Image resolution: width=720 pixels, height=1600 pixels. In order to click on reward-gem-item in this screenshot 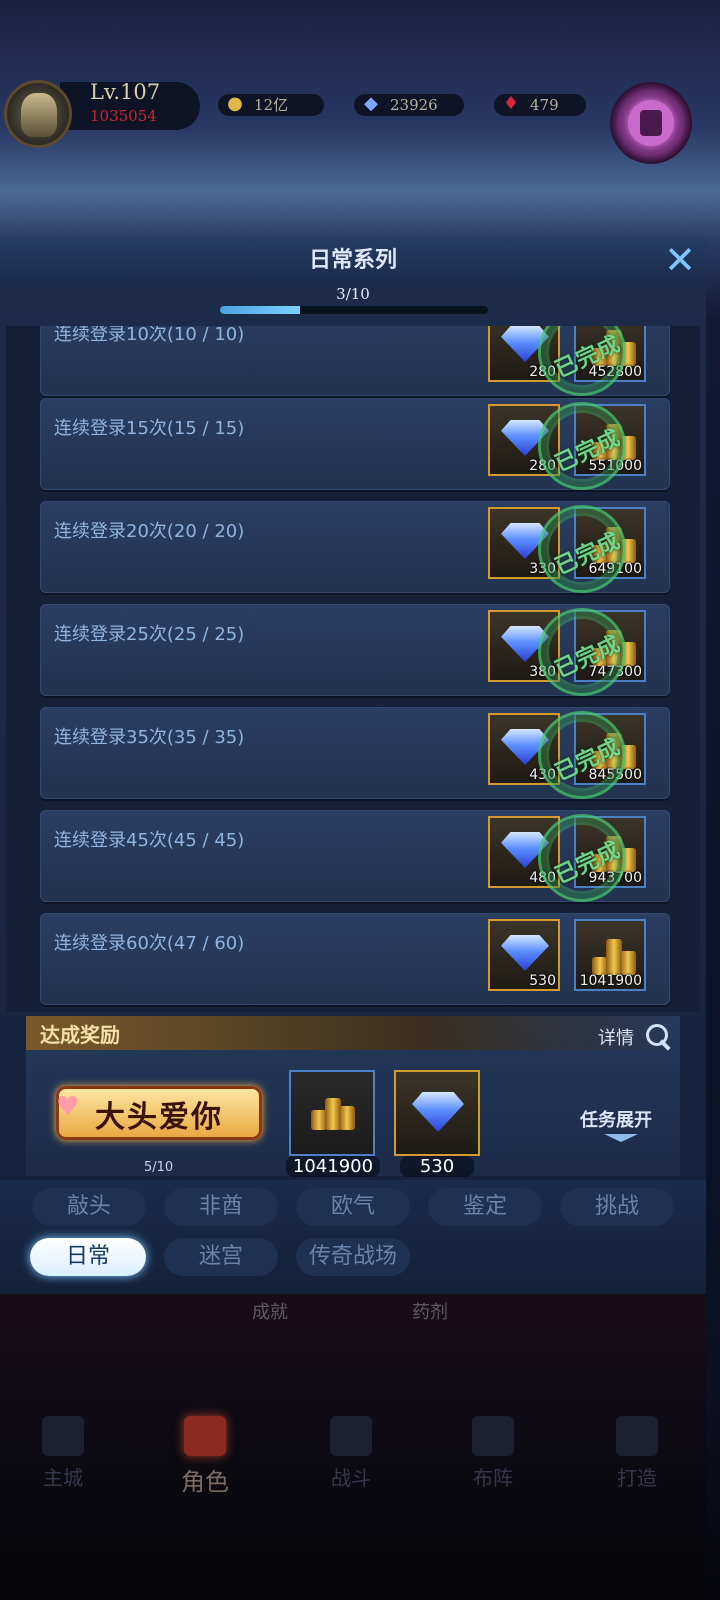, I will do `click(437, 1113)`.